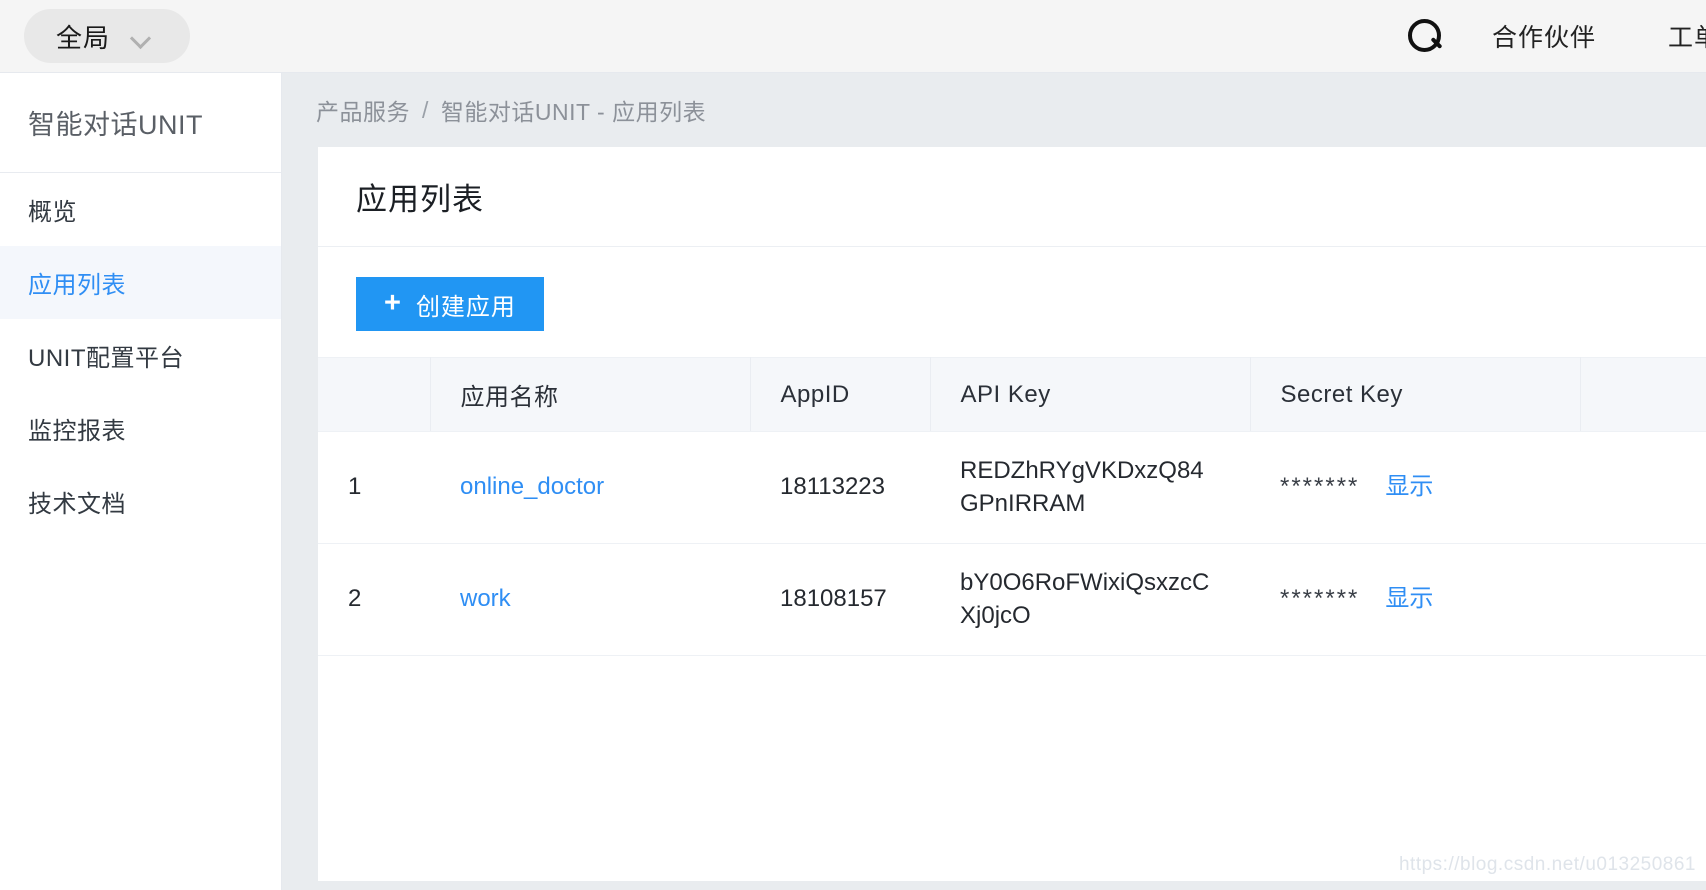 The width and height of the screenshot is (1706, 890). I want to click on row-index: 2, so click(374, 599).